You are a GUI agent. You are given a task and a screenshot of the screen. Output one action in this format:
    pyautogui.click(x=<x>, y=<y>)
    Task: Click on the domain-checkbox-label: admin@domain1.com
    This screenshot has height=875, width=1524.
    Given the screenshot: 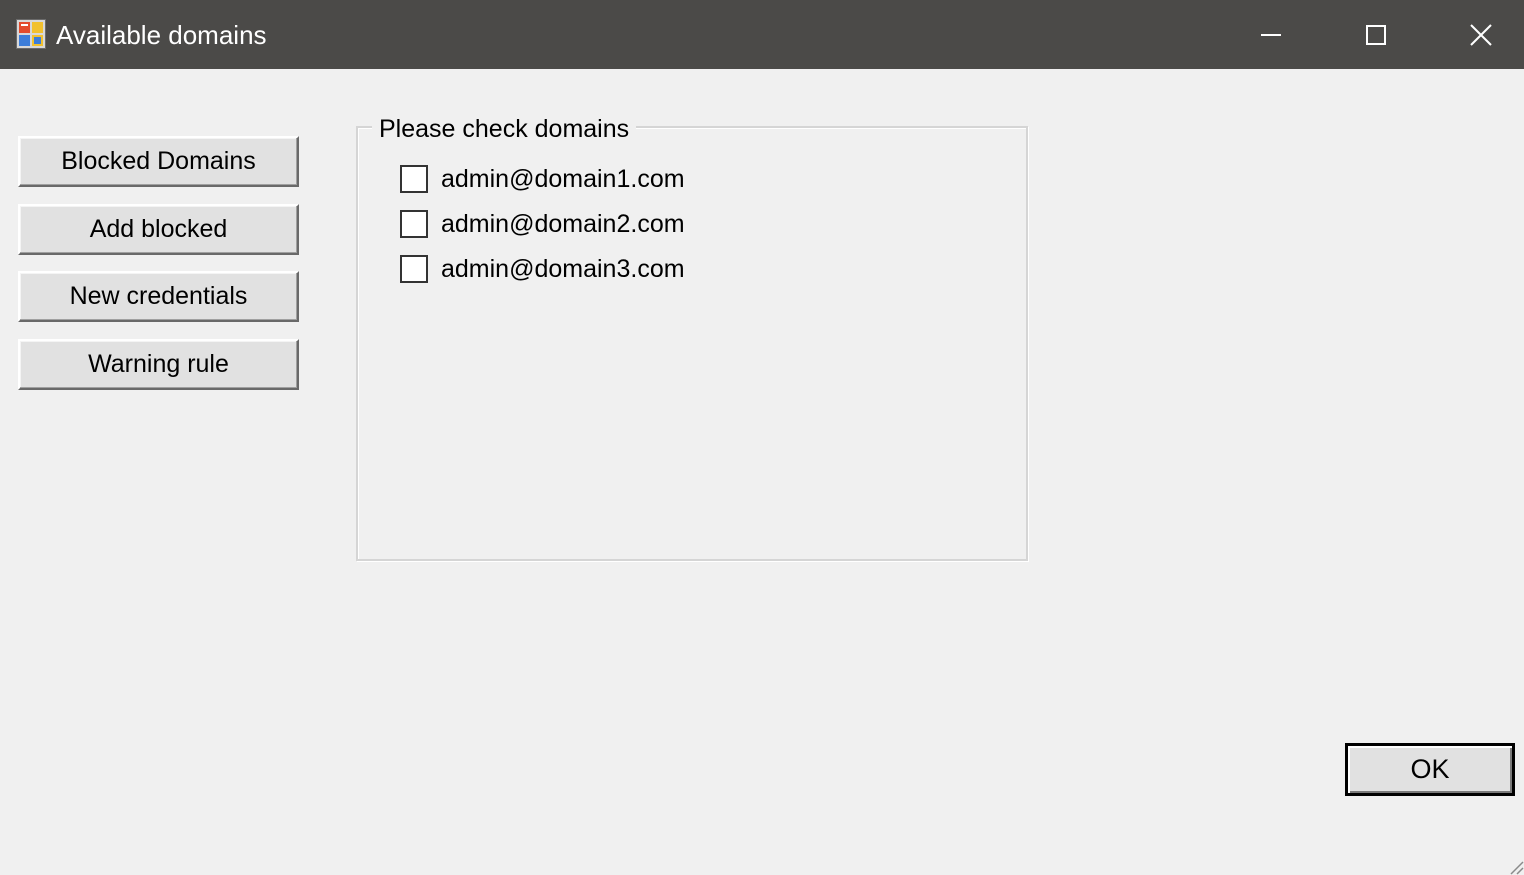 What is the action you would take?
    pyautogui.click(x=563, y=179)
    